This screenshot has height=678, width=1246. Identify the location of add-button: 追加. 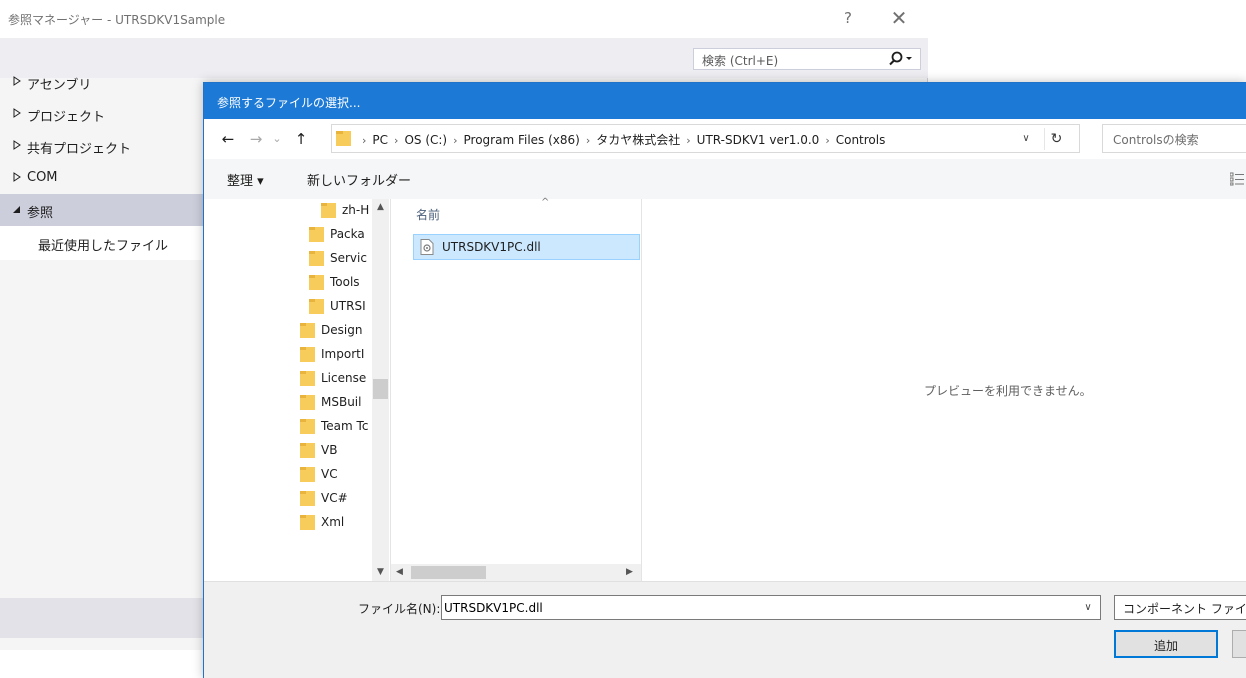
(1166, 644).